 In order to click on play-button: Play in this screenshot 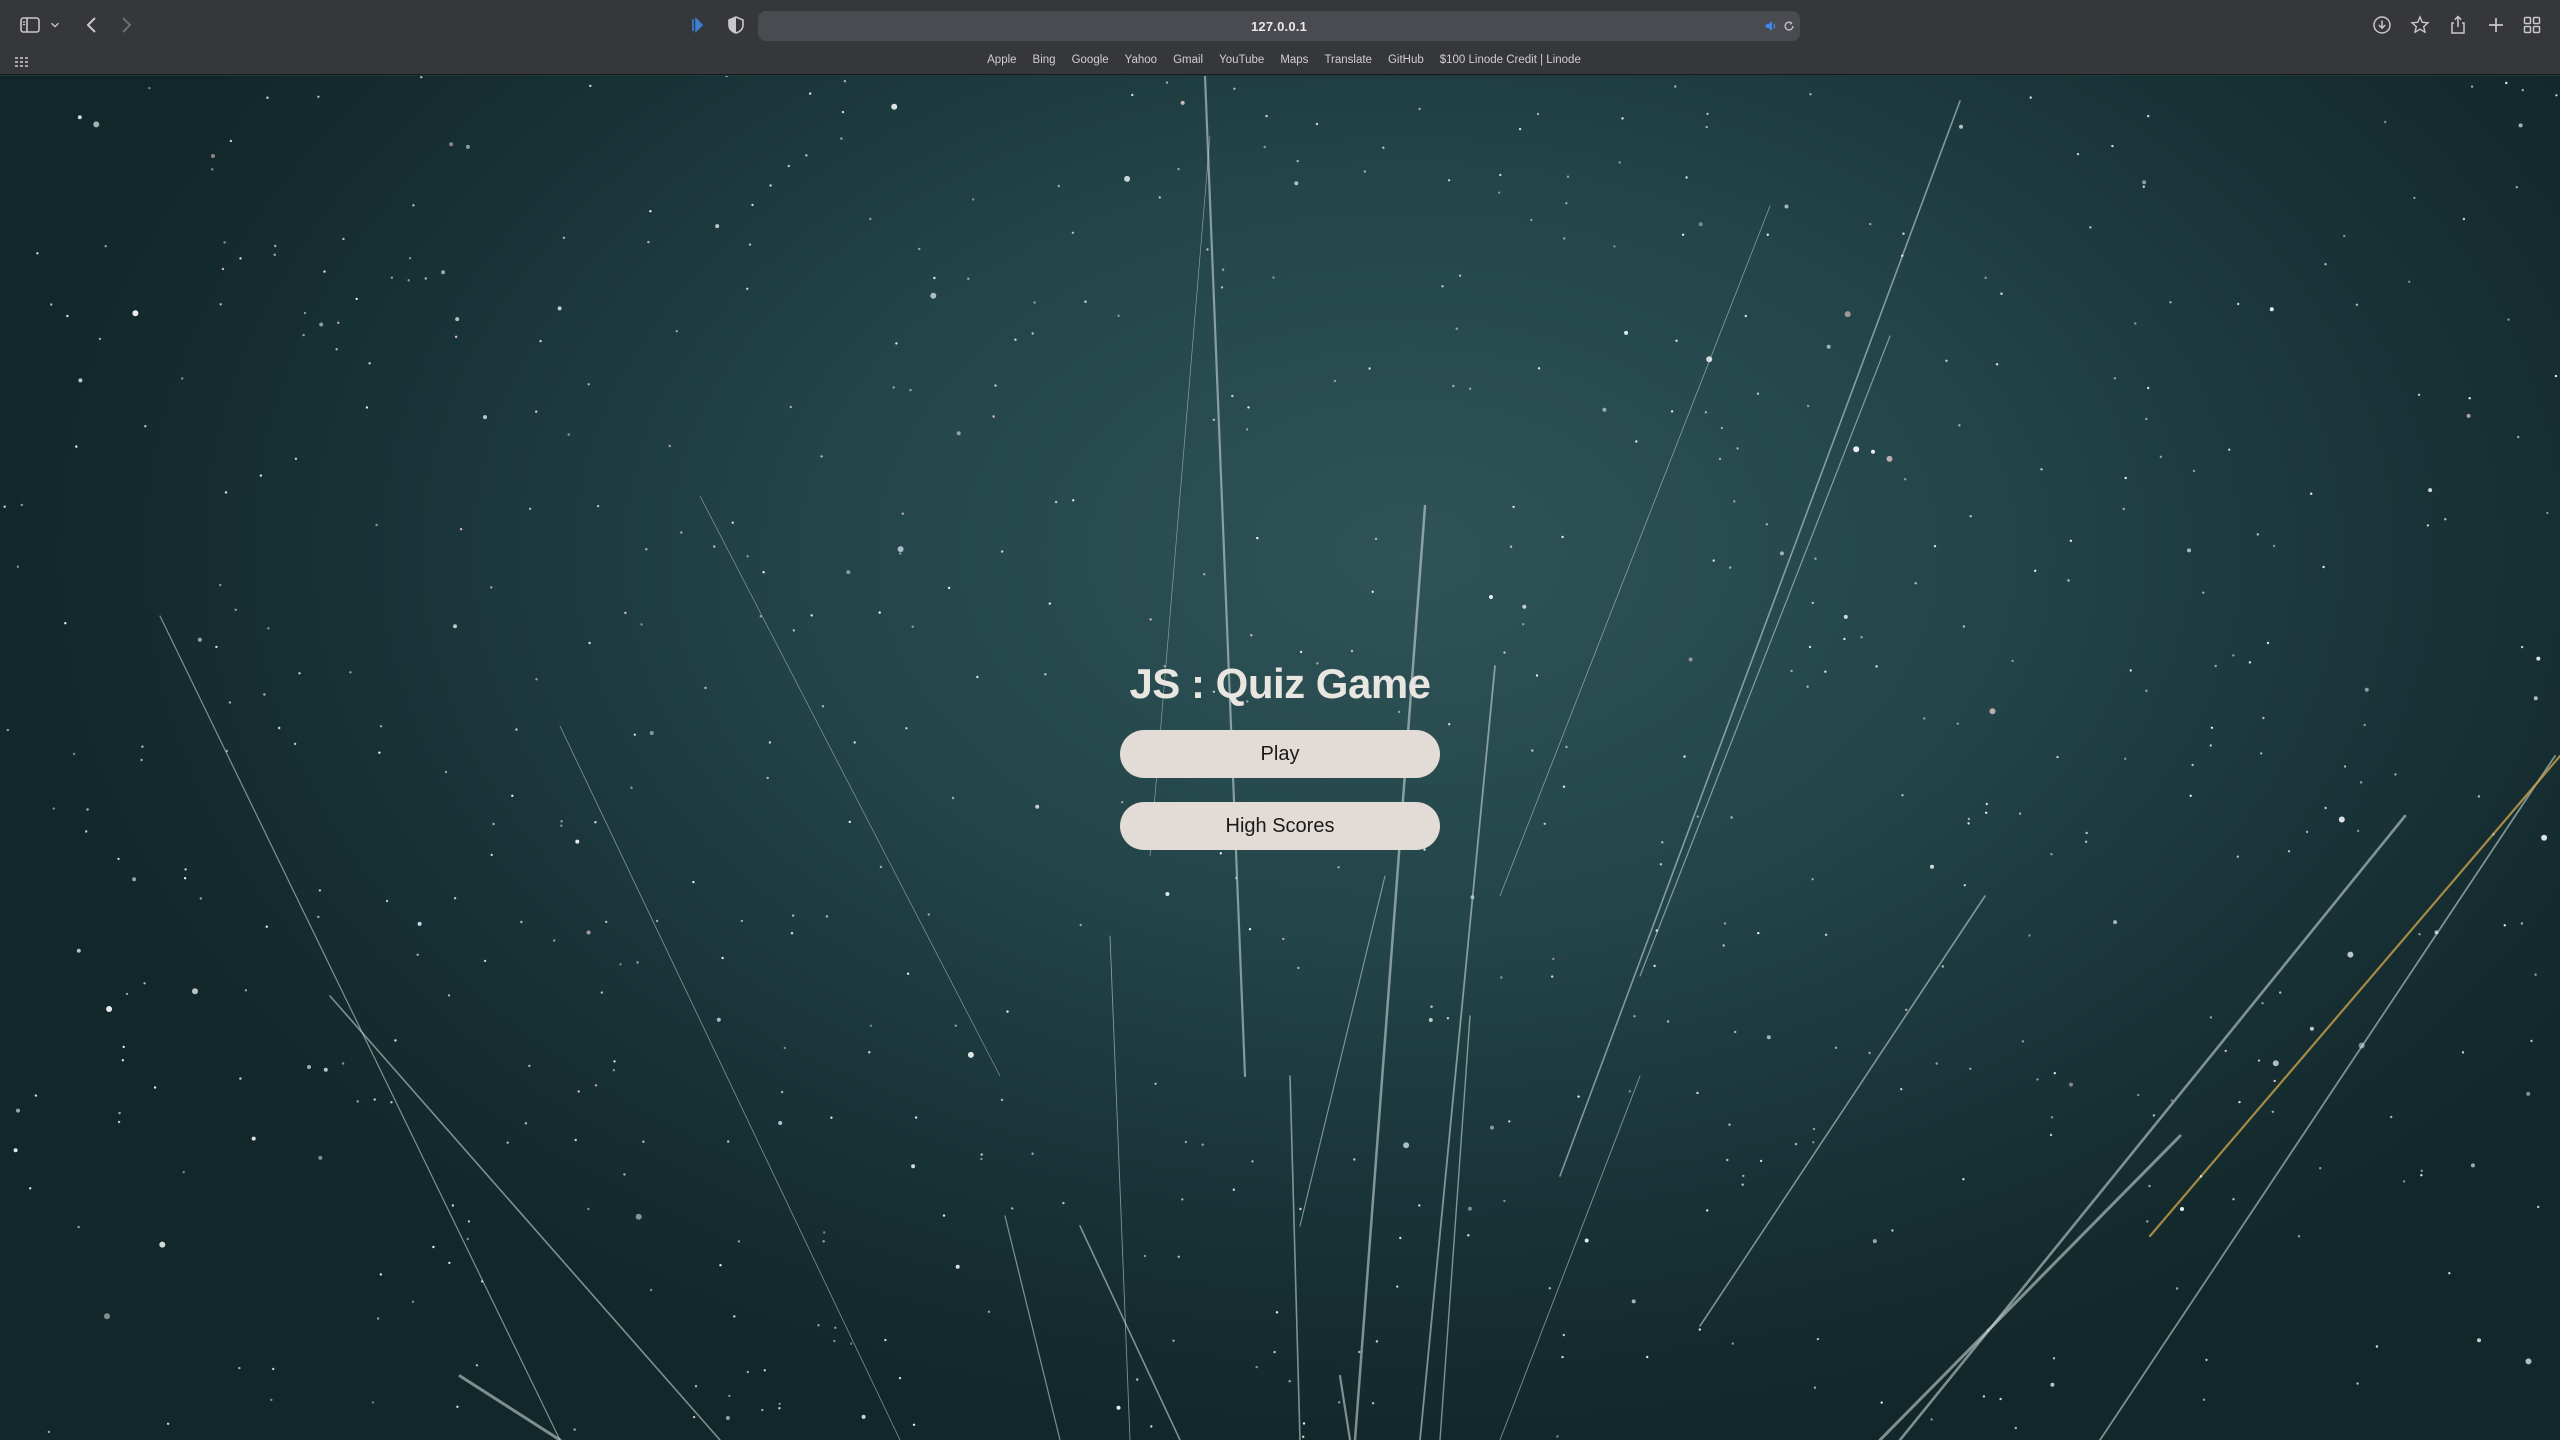, I will do `click(1280, 754)`.